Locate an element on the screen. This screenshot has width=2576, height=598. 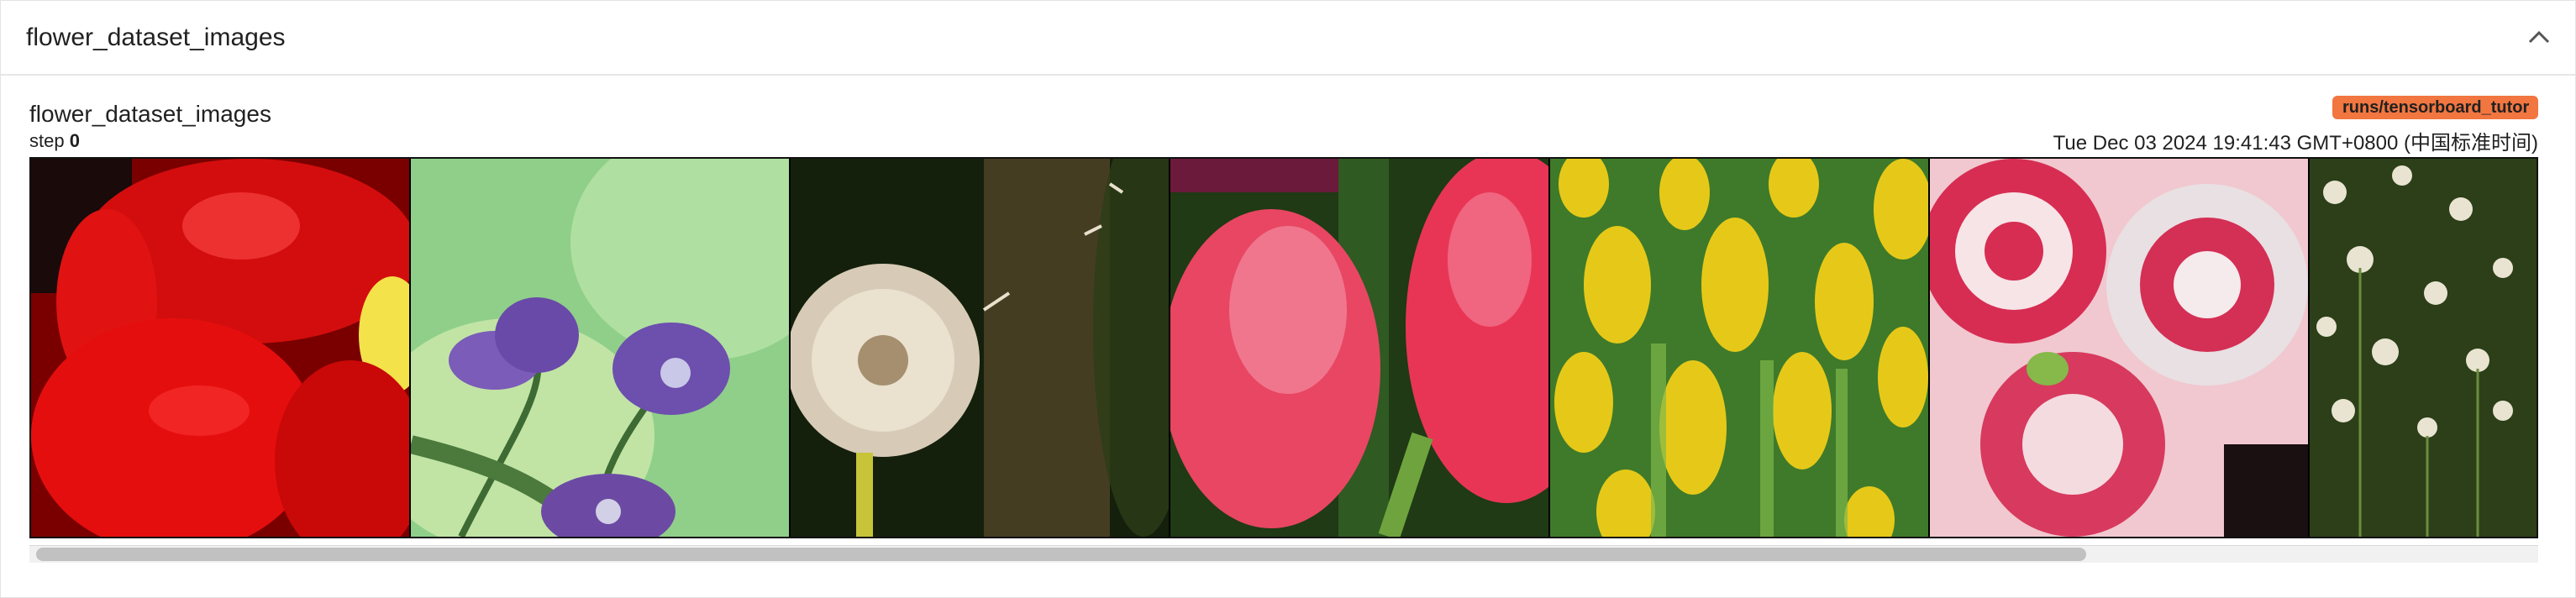
run-badge: runs/tensorboard_tutor is located at coordinates (2435, 108).